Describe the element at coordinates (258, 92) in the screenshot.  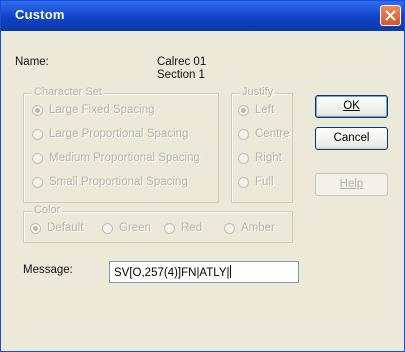
I see `justify-group-label: Justify` at that location.